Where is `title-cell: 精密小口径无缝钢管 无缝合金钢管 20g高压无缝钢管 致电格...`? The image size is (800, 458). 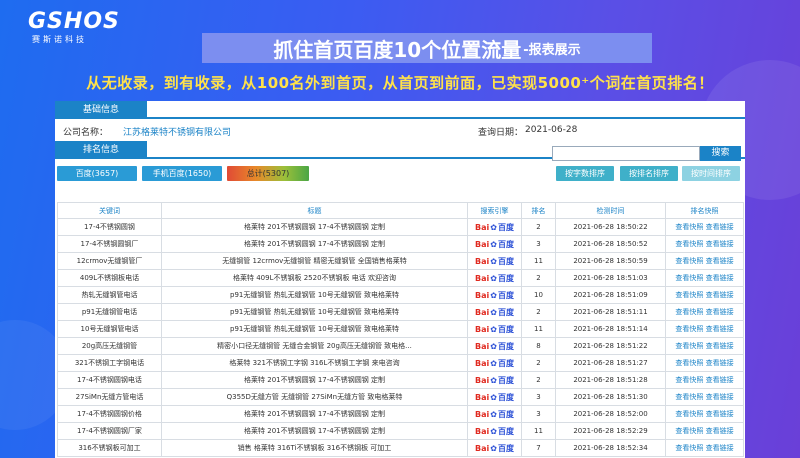 title-cell: 精密小口径无缝钢管 无缝合金钢管 20g高压无缝钢管 致电格... is located at coordinates (314, 346).